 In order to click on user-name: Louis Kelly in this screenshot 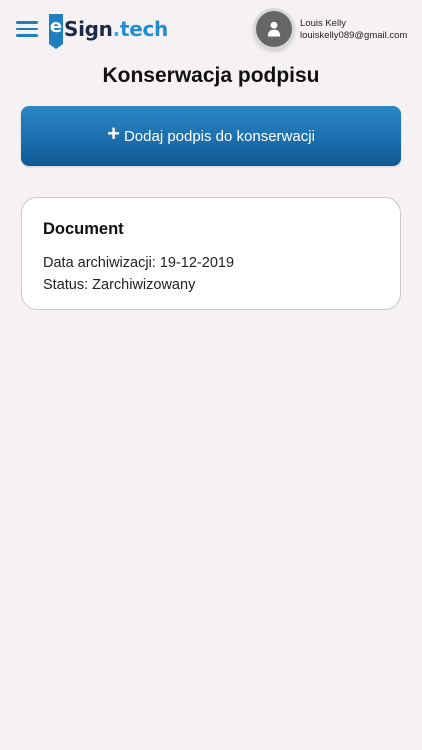, I will do `click(323, 23)`.